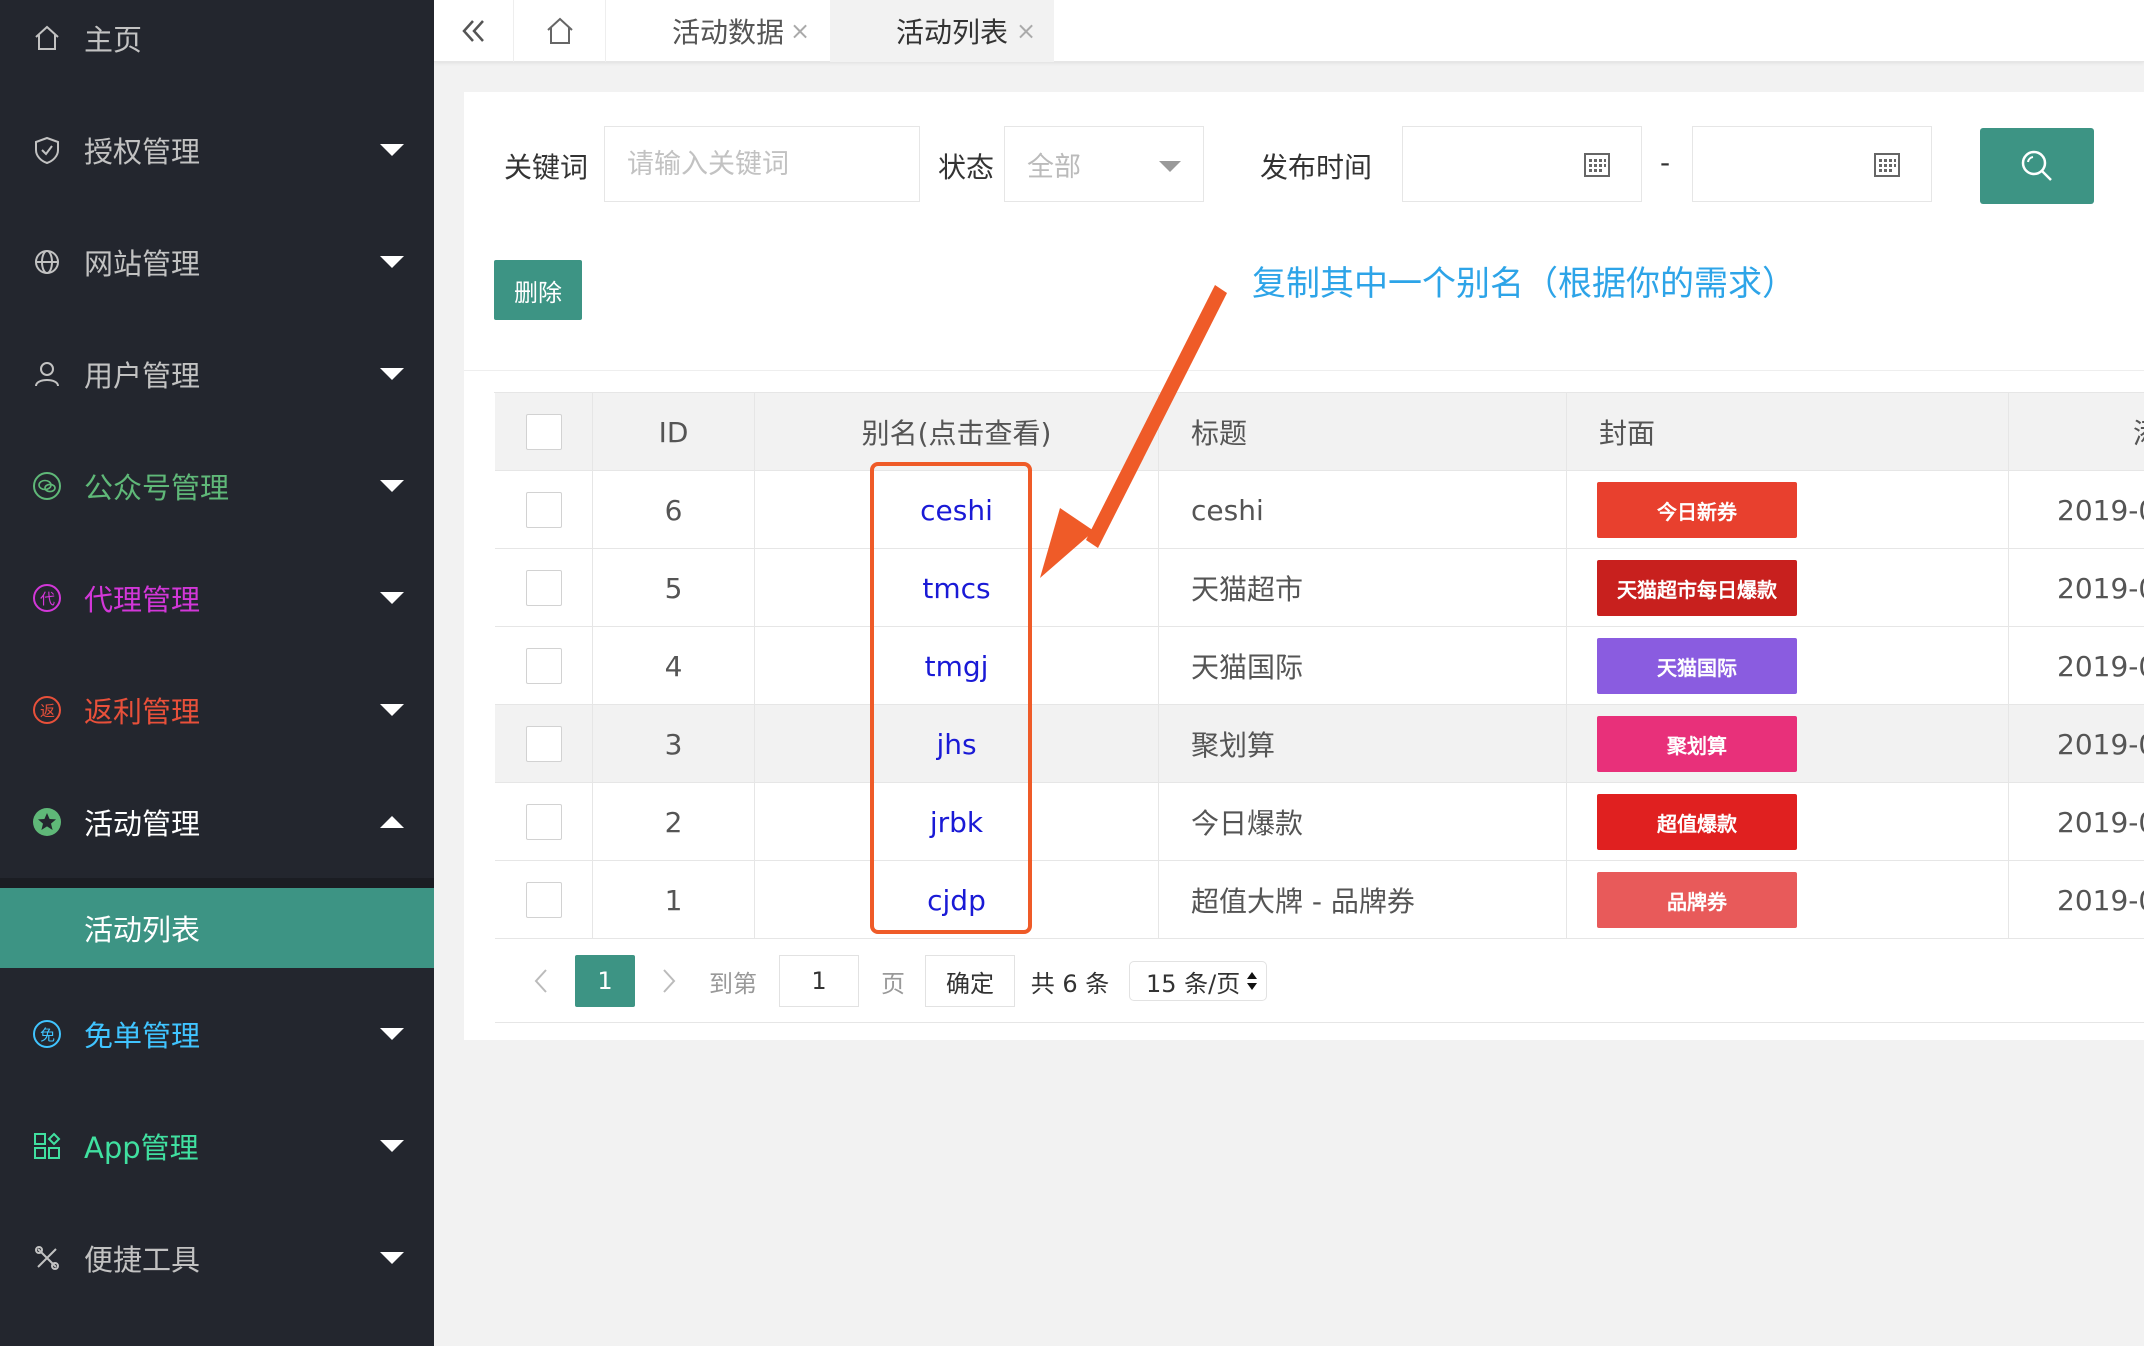 The width and height of the screenshot is (2144, 1346). Describe the element at coordinates (1522, 164) in the screenshot. I see `start-date-input` at that location.